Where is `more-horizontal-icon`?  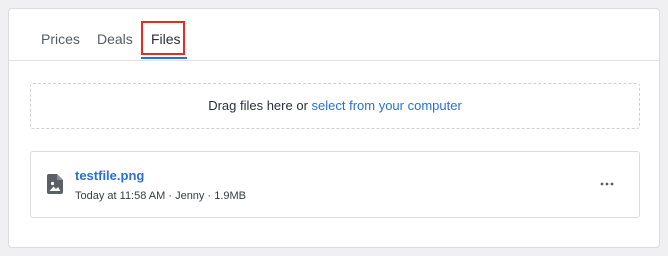 more-horizontal-icon is located at coordinates (607, 184).